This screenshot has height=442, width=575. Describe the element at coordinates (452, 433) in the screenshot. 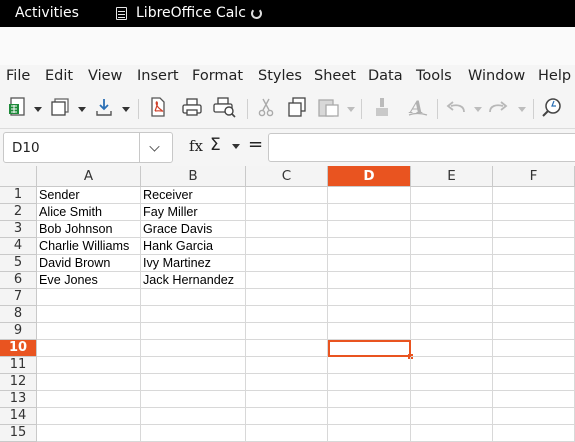

I see `cell-e15` at that location.